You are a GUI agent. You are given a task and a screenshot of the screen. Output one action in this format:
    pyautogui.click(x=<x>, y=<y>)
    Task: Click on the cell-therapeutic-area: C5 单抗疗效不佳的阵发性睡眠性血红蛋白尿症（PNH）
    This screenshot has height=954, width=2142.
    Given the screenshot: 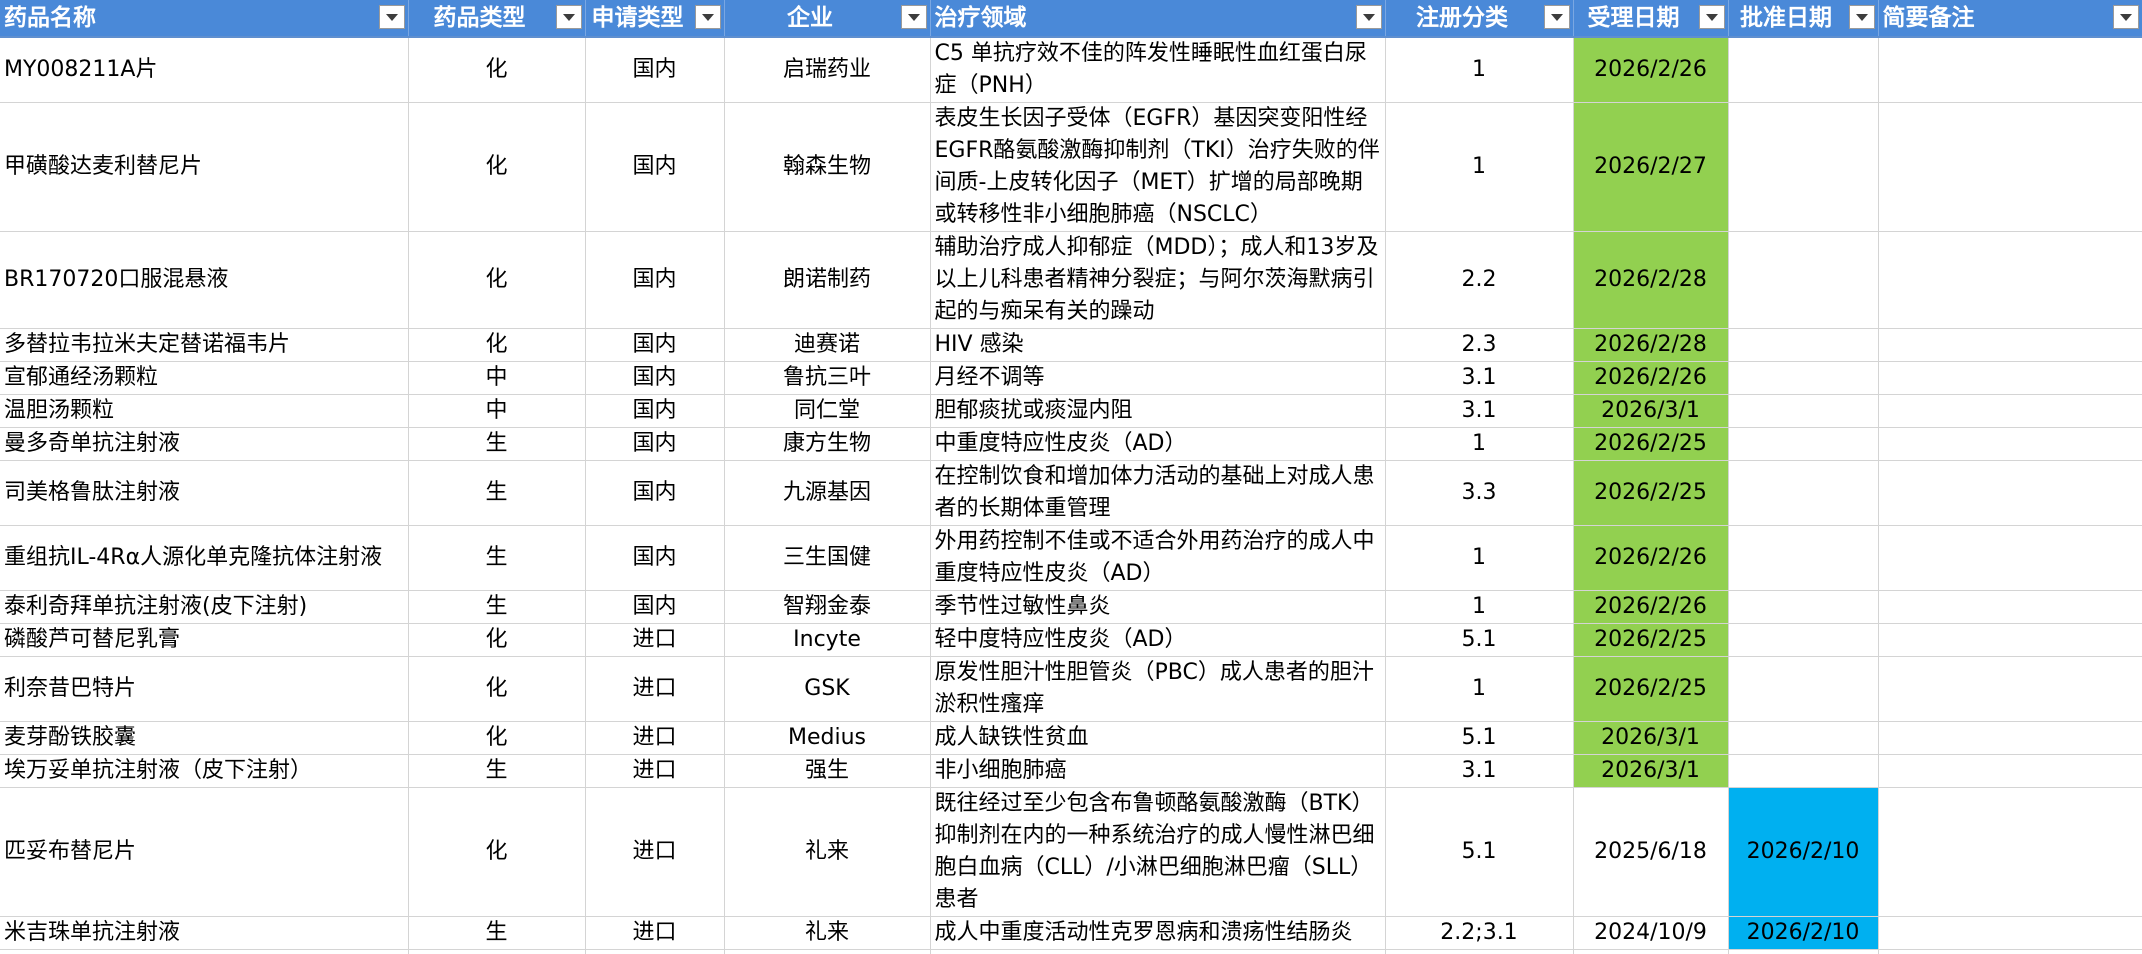 What is the action you would take?
    pyautogui.click(x=1158, y=70)
    